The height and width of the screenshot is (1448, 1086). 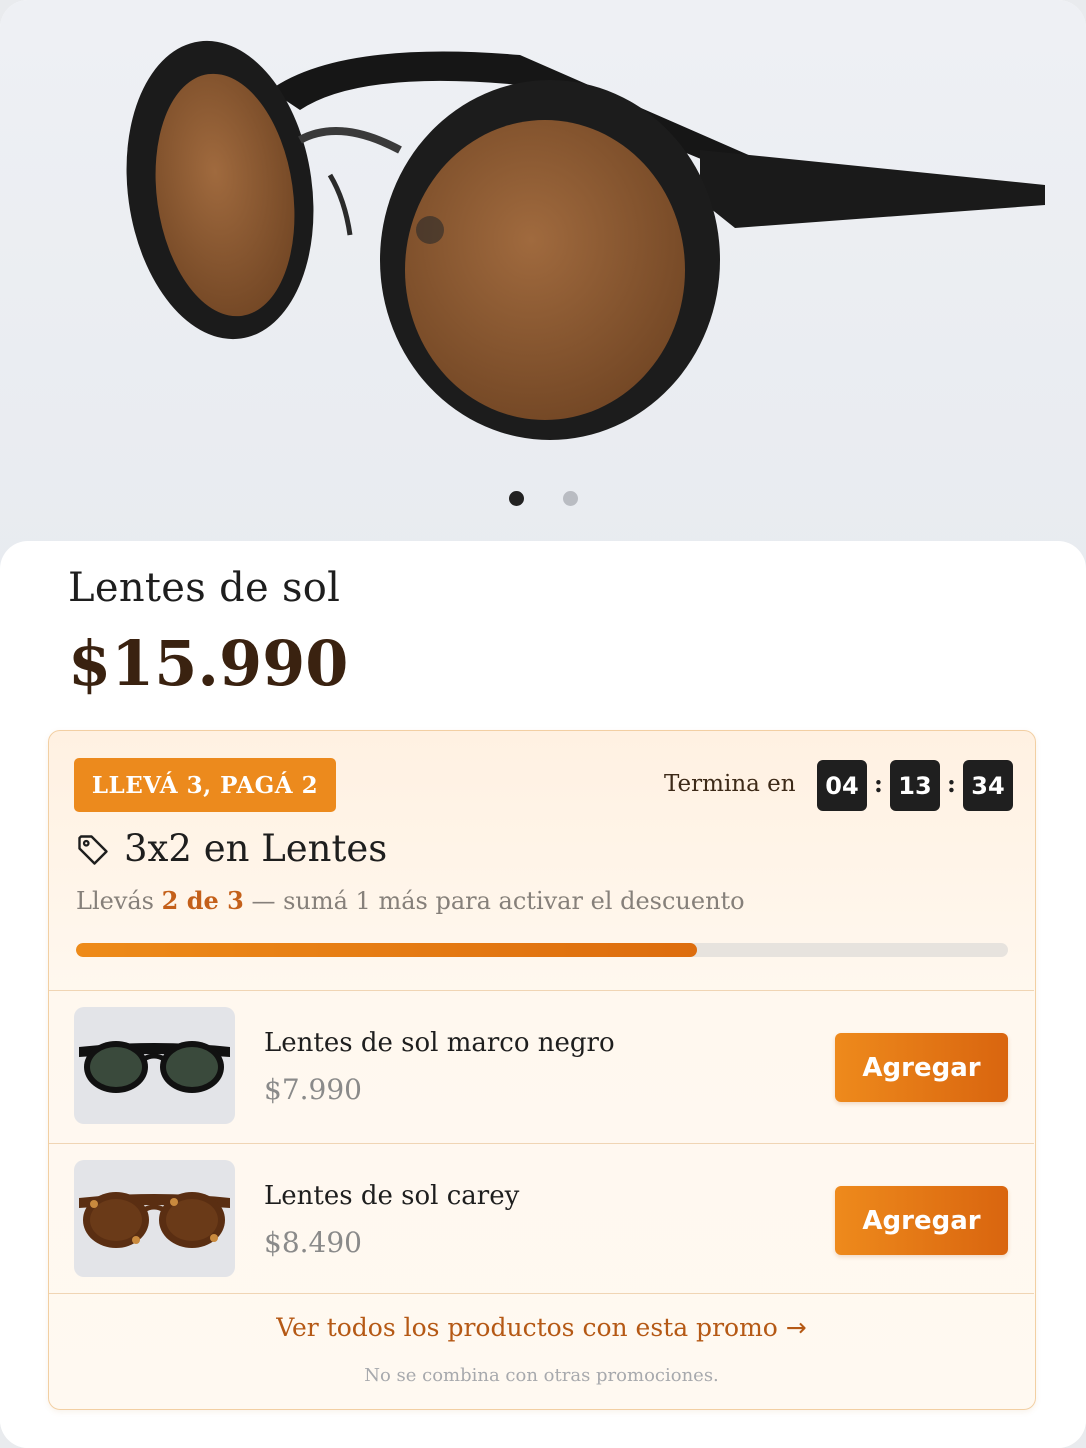 I want to click on tag-icon, so click(x=93, y=850).